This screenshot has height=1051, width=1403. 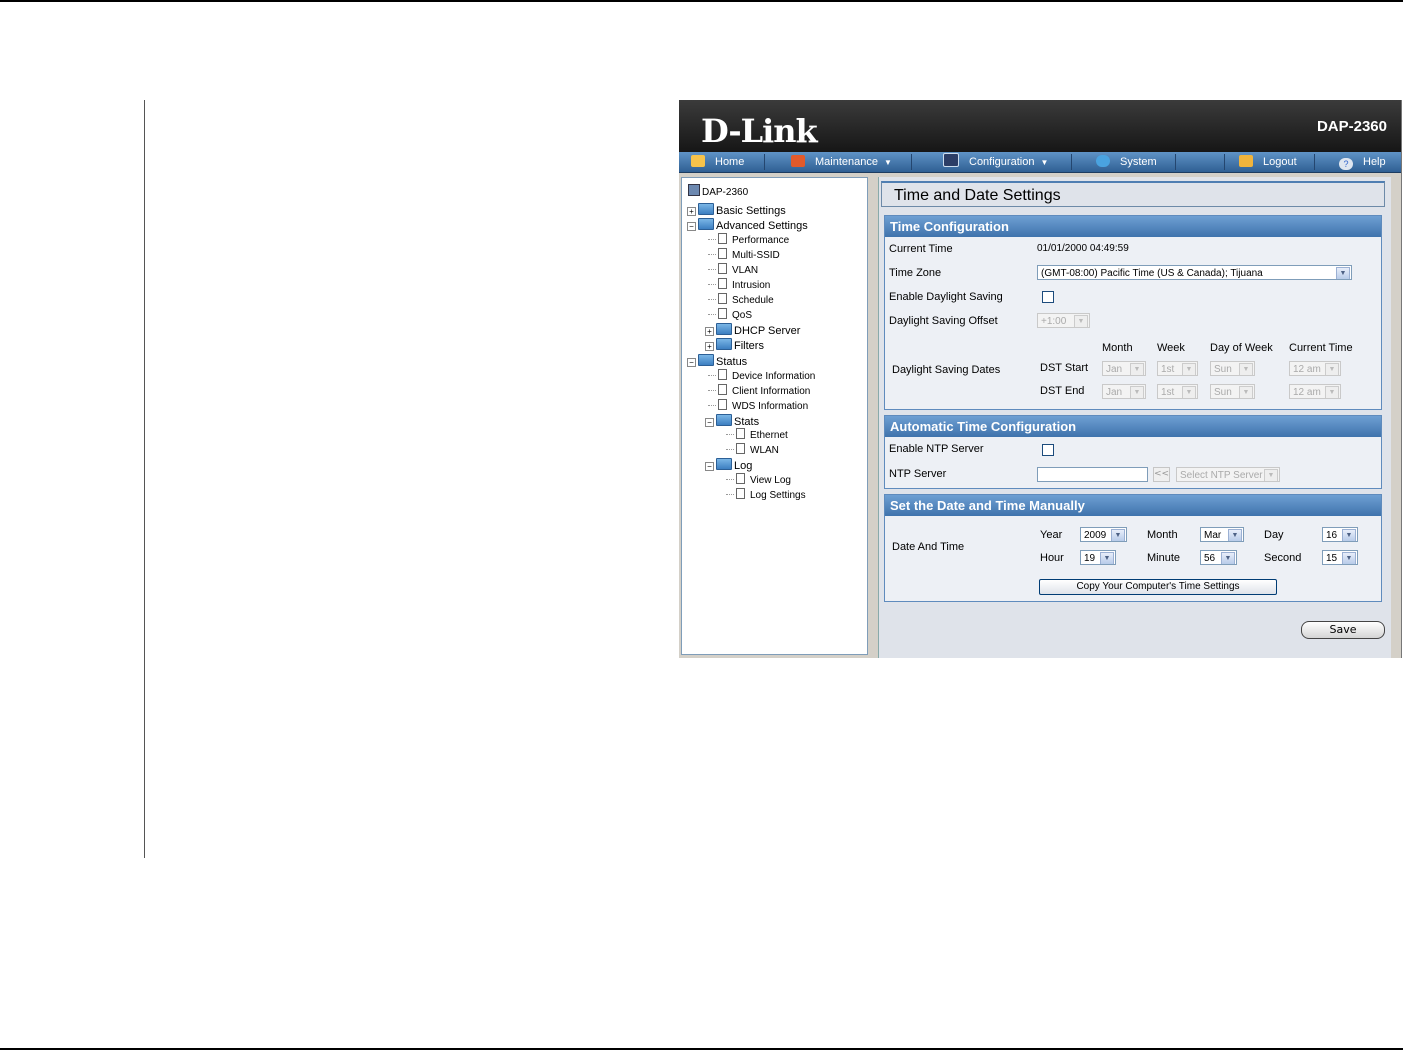 I want to click on menu-help: ? Help, so click(x=1362, y=162).